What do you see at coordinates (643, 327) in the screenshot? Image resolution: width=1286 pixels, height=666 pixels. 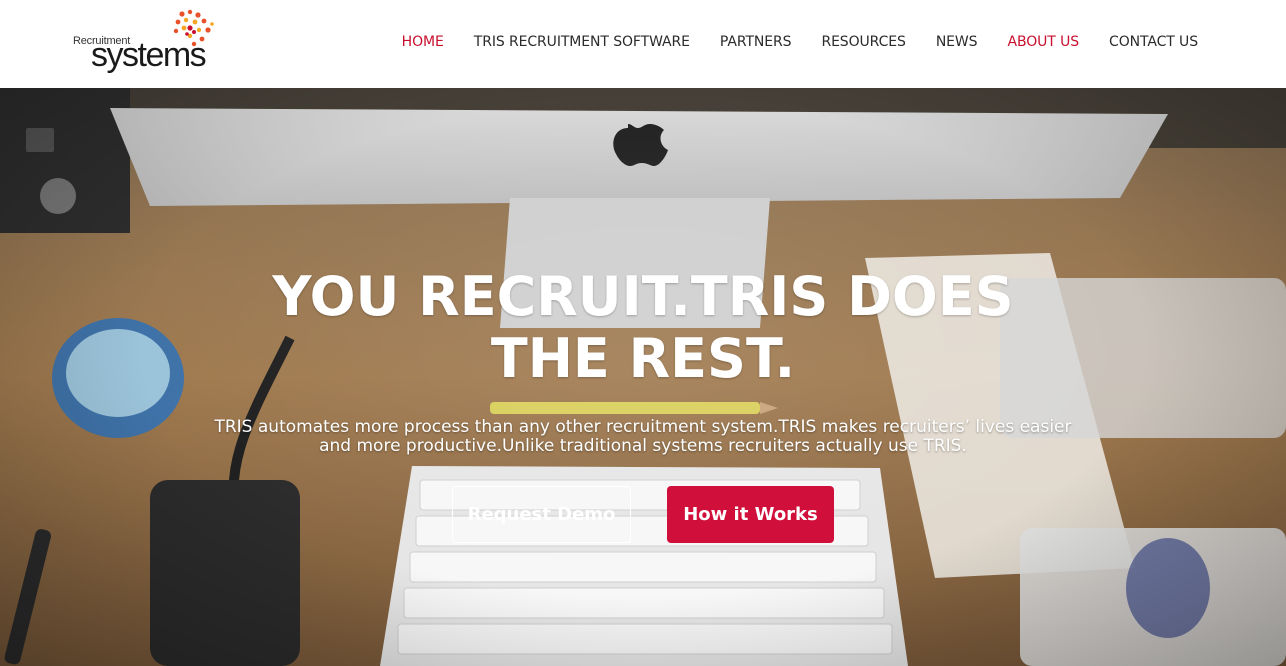 I see `hero-title: YOU RECRUIT.TRIS DOES THE REST.` at bounding box center [643, 327].